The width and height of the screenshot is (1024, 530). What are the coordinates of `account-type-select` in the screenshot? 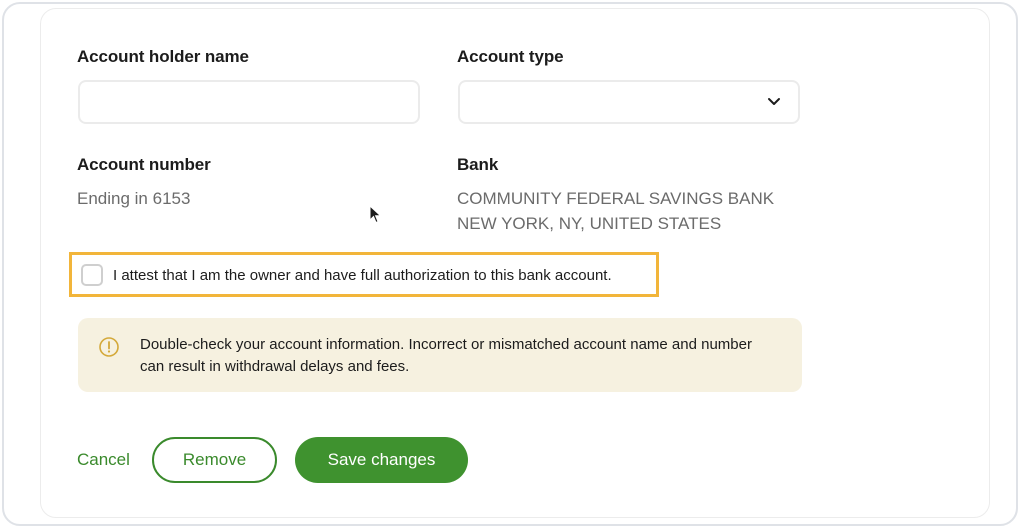 It's located at (629, 102).